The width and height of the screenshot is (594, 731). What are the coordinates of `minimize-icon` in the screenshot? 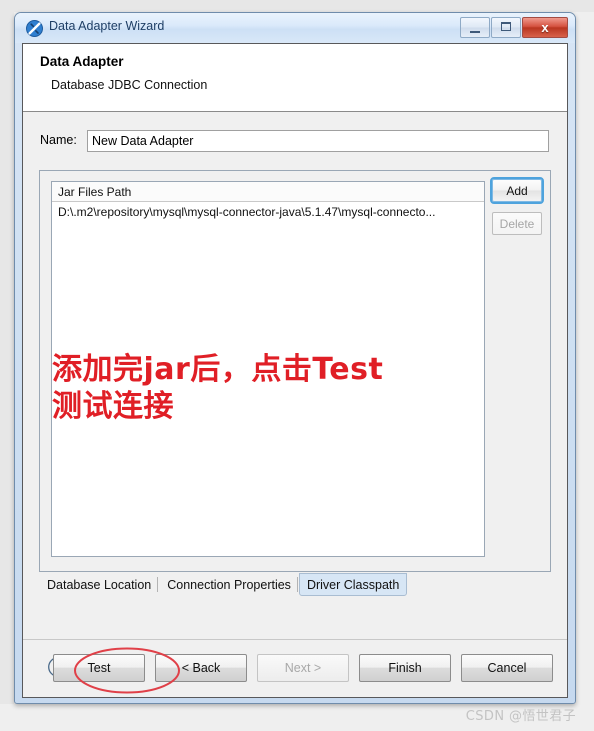 It's located at (475, 32).